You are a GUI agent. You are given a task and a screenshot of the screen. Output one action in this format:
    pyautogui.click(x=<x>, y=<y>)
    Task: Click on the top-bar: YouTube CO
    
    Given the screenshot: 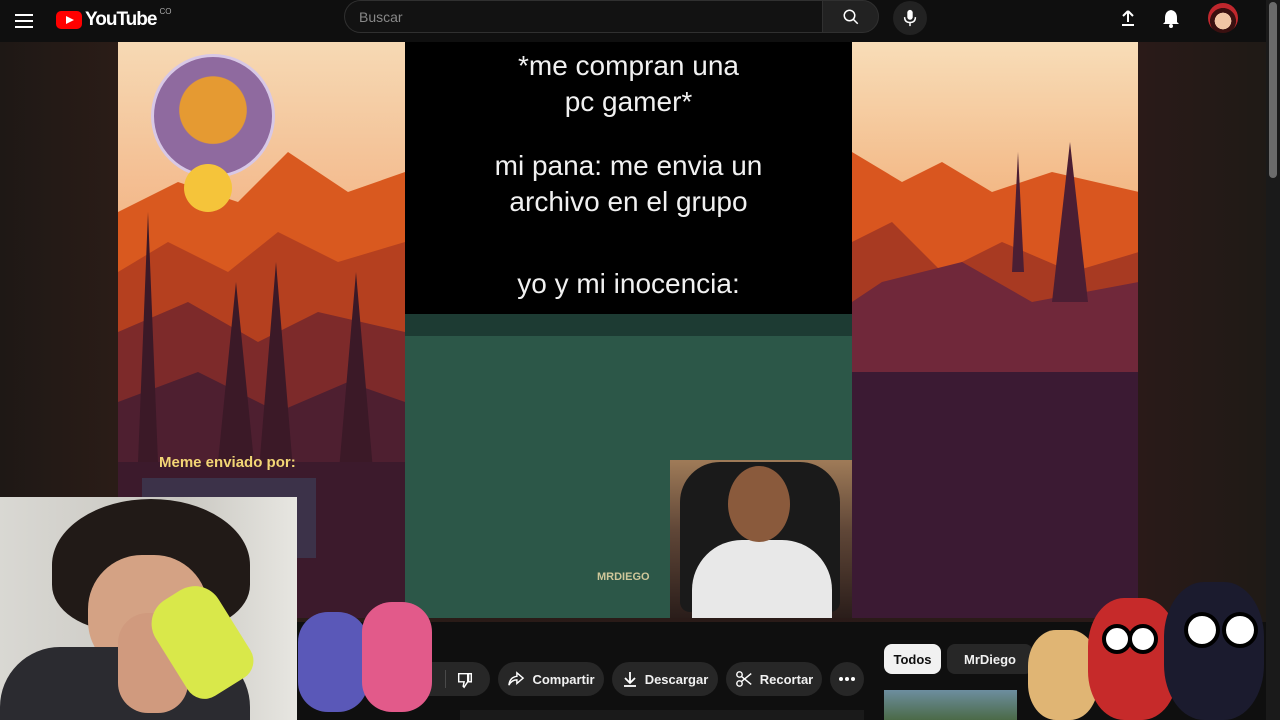 What is the action you would take?
    pyautogui.click(x=640, y=21)
    